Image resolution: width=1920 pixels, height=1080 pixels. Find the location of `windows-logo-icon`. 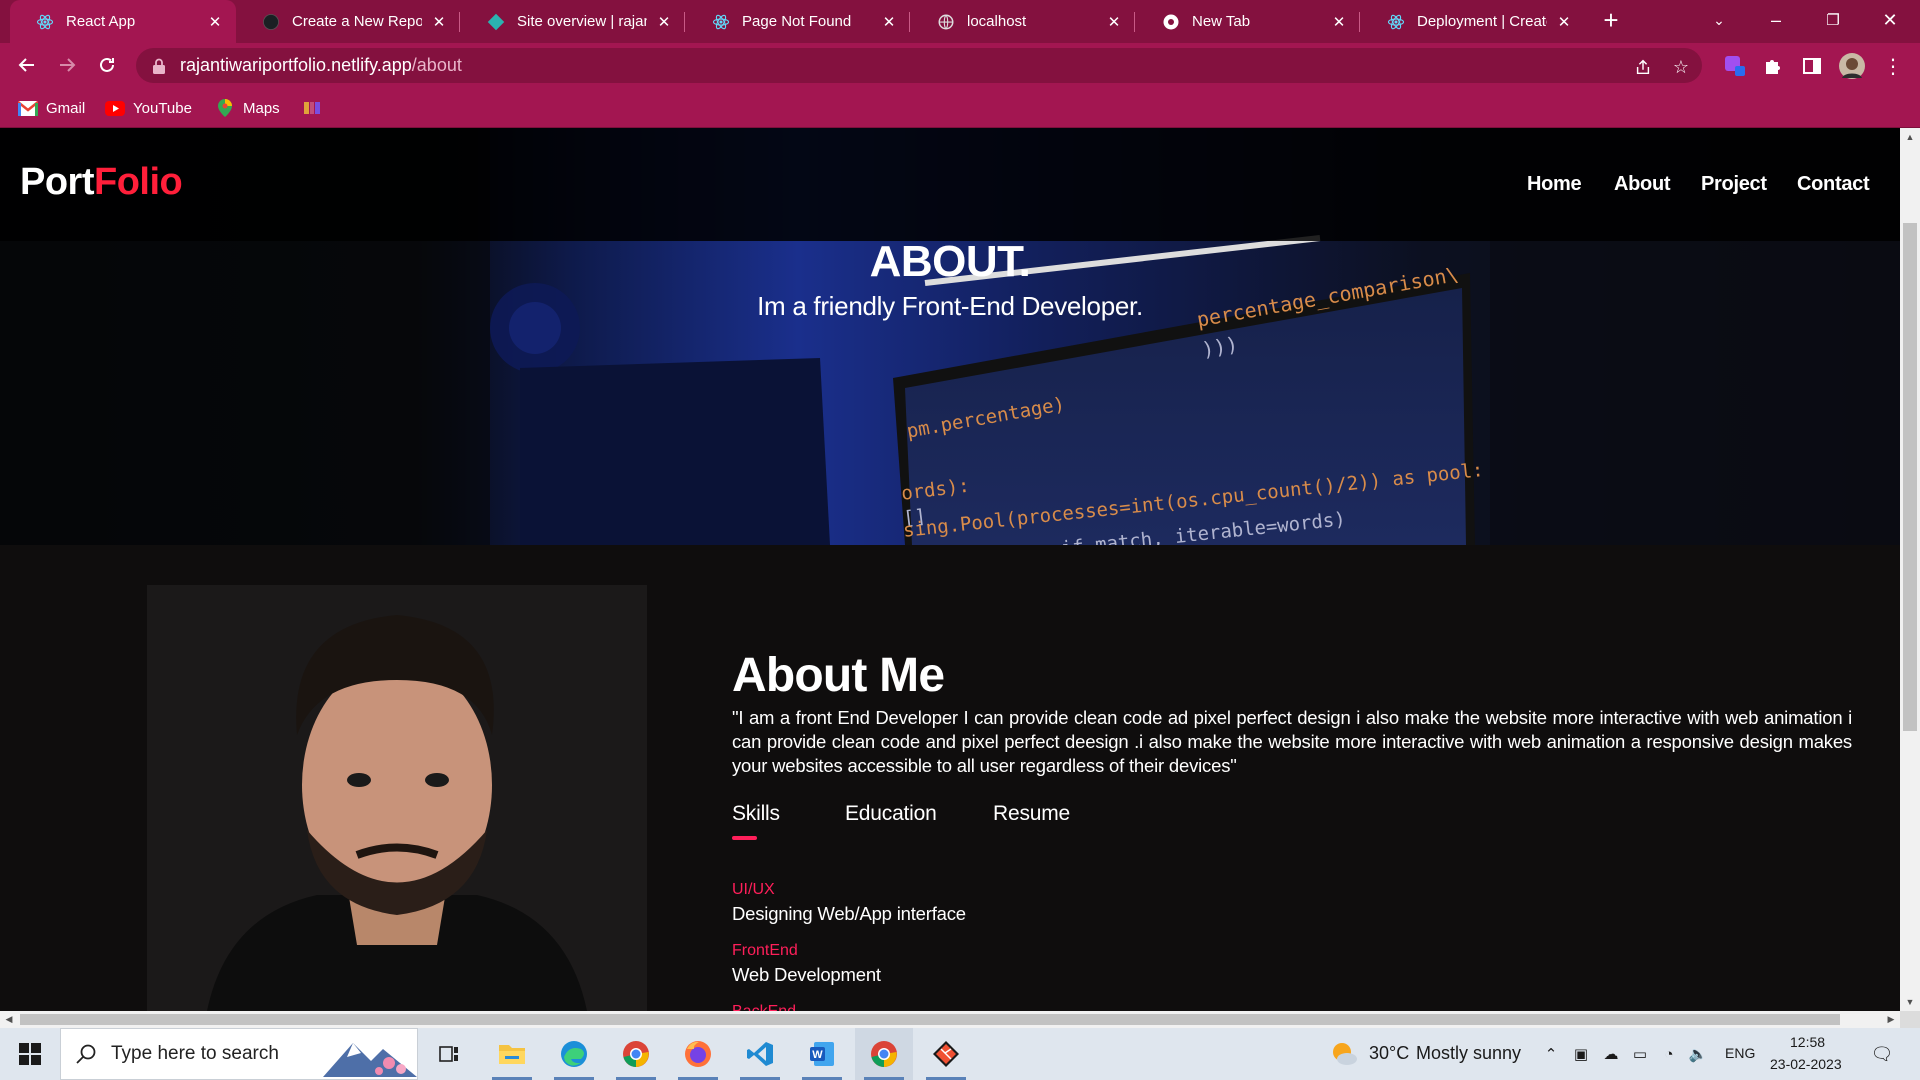

windows-logo-icon is located at coordinates (30, 1054).